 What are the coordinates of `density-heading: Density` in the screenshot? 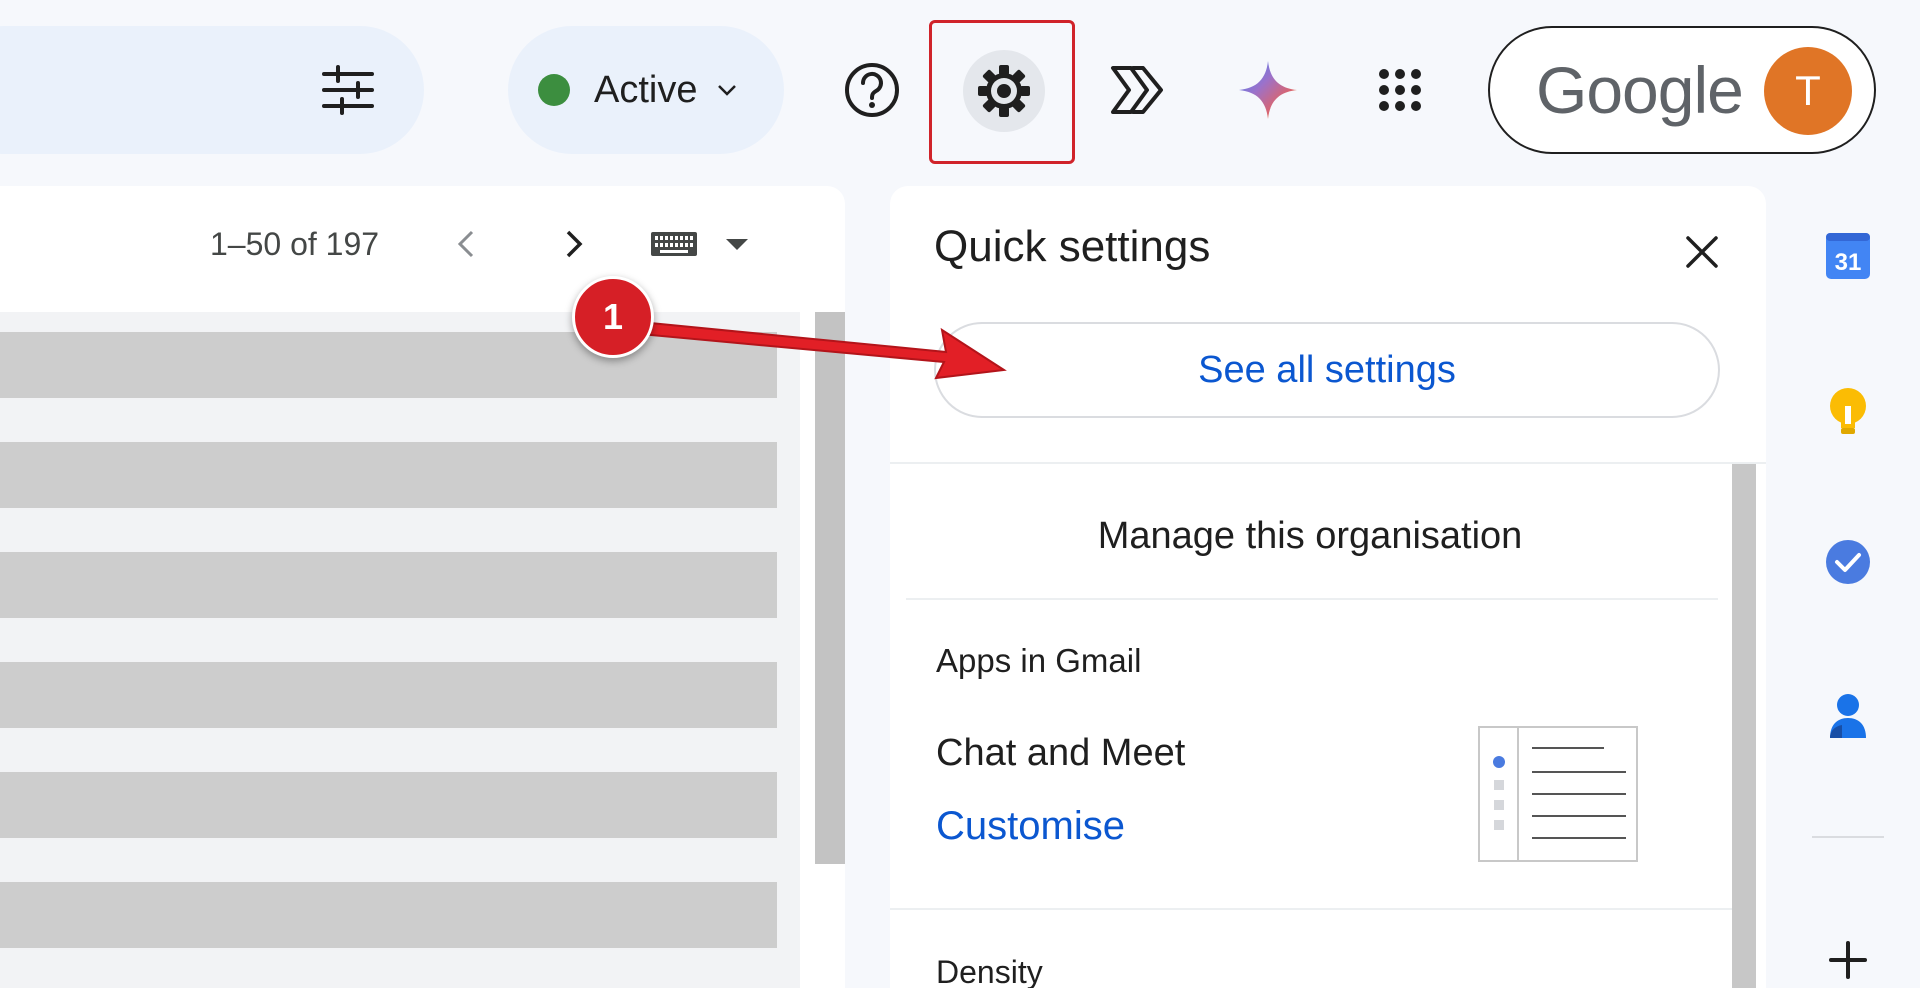 It's located at (989, 971).